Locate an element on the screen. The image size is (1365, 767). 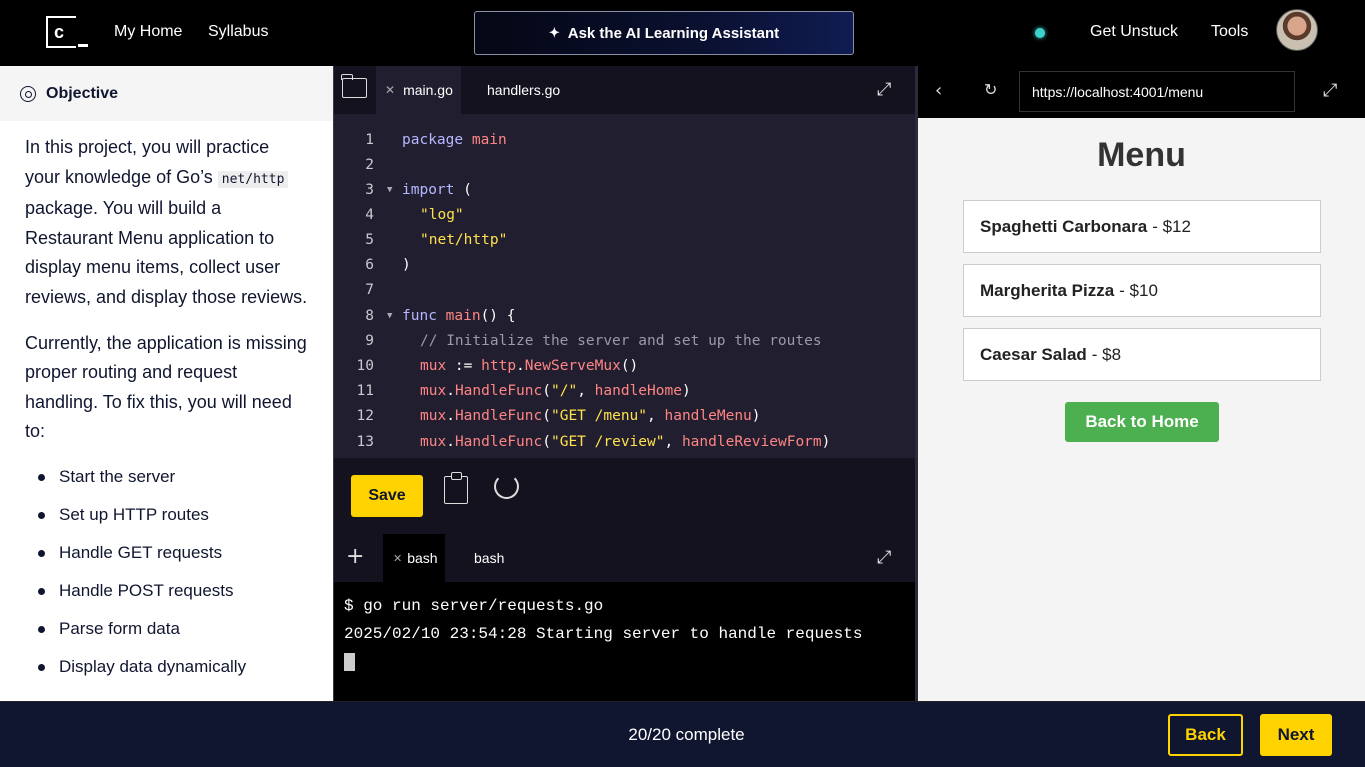
terminal-cursor is located at coordinates (349, 661).